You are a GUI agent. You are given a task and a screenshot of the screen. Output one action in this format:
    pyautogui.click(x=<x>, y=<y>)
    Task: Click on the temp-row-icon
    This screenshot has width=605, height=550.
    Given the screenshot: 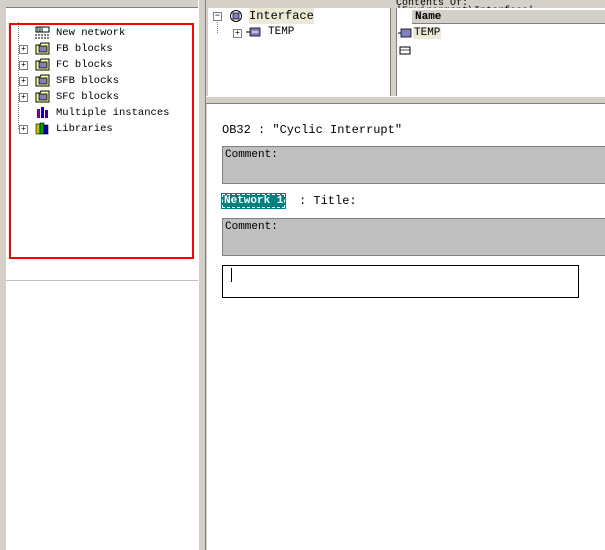 What is the action you would take?
    pyautogui.click(x=405, y=33)
    